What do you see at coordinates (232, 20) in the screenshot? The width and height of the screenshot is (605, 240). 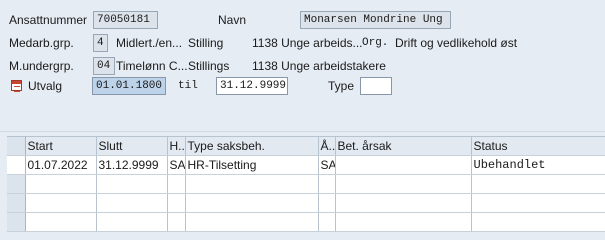 I see `navn-label: Navn` at bounding box center [232, 20].